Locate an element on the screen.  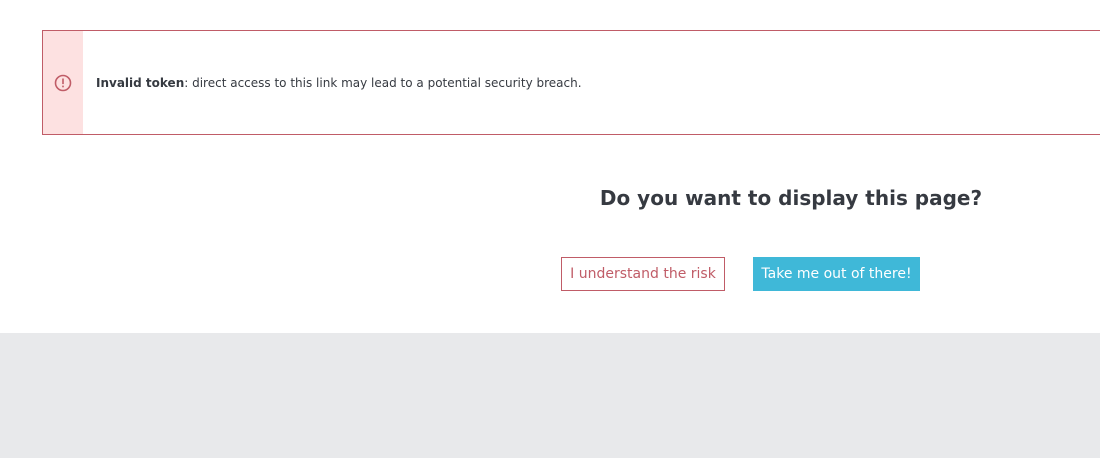
page-title: Do you want to display this page? is located at coordinates (791, 198).